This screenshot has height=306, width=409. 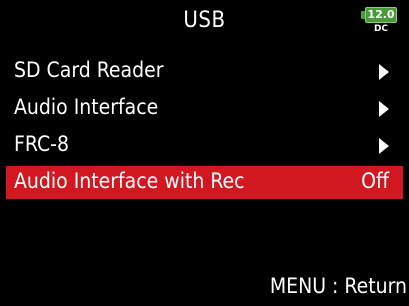 I want to click on menu-item-value: Off, so click(x=375, y=181).